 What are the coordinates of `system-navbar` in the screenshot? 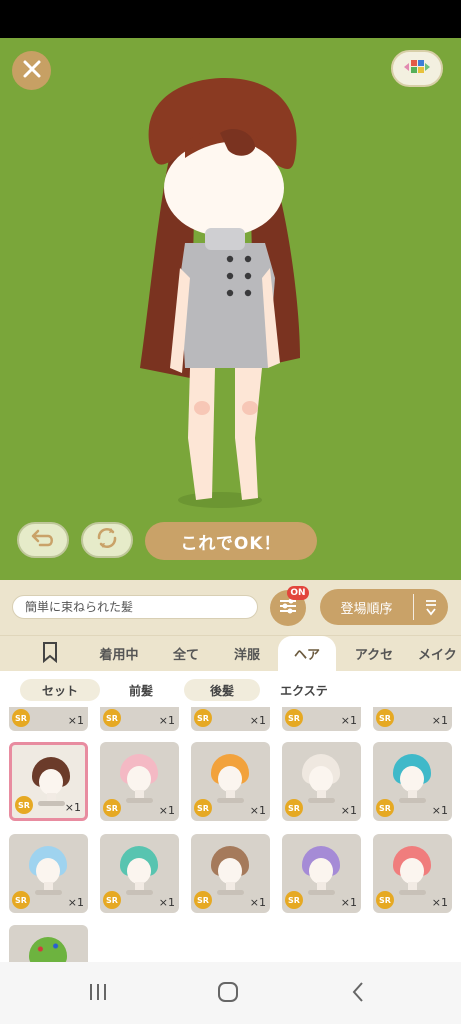 It's located at (230, 993).